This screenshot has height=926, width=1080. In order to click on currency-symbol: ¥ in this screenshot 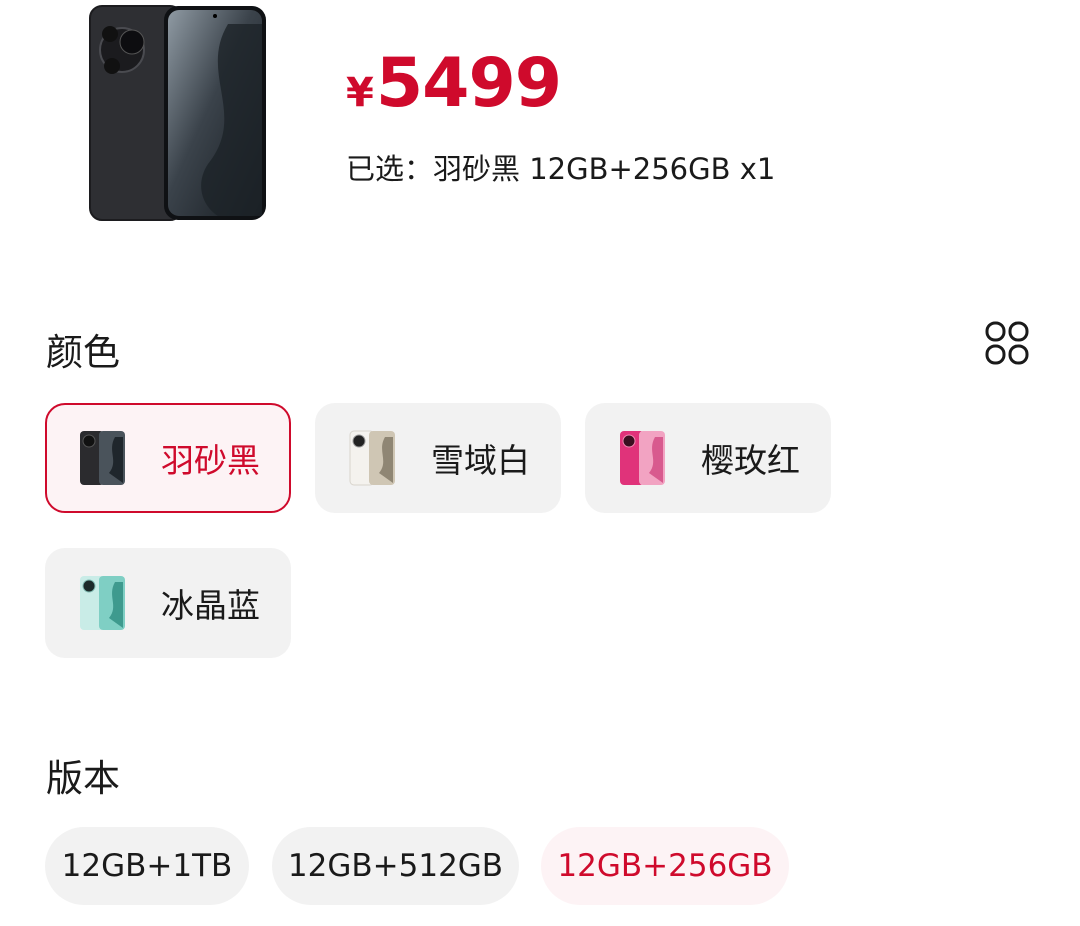, I will do `click(360, 93)`.